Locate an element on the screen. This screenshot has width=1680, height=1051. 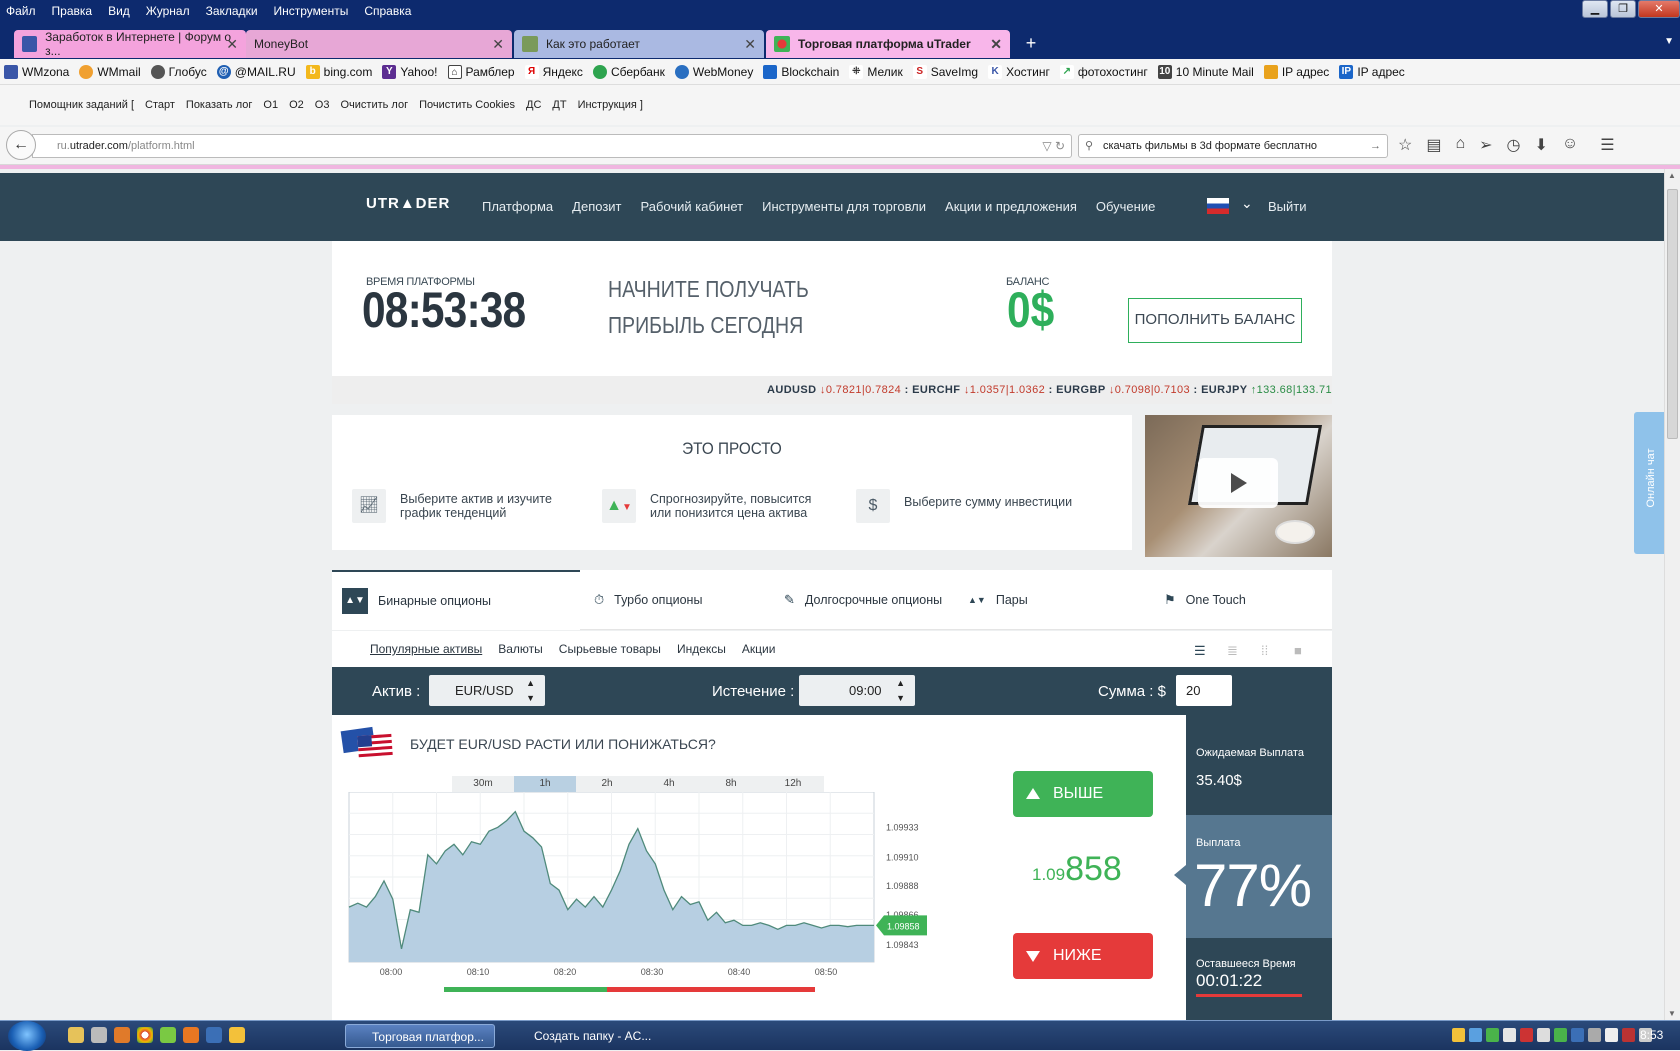
helper-o3: O3 is located at coordinates (322, 105).